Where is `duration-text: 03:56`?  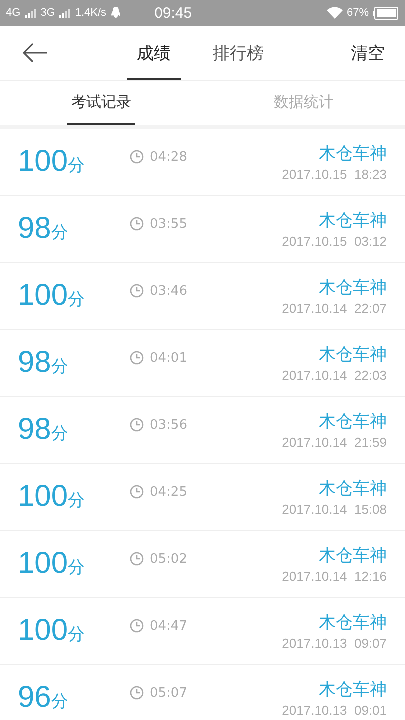 duration-text: 03:56 is located at coordinates (169, 425).